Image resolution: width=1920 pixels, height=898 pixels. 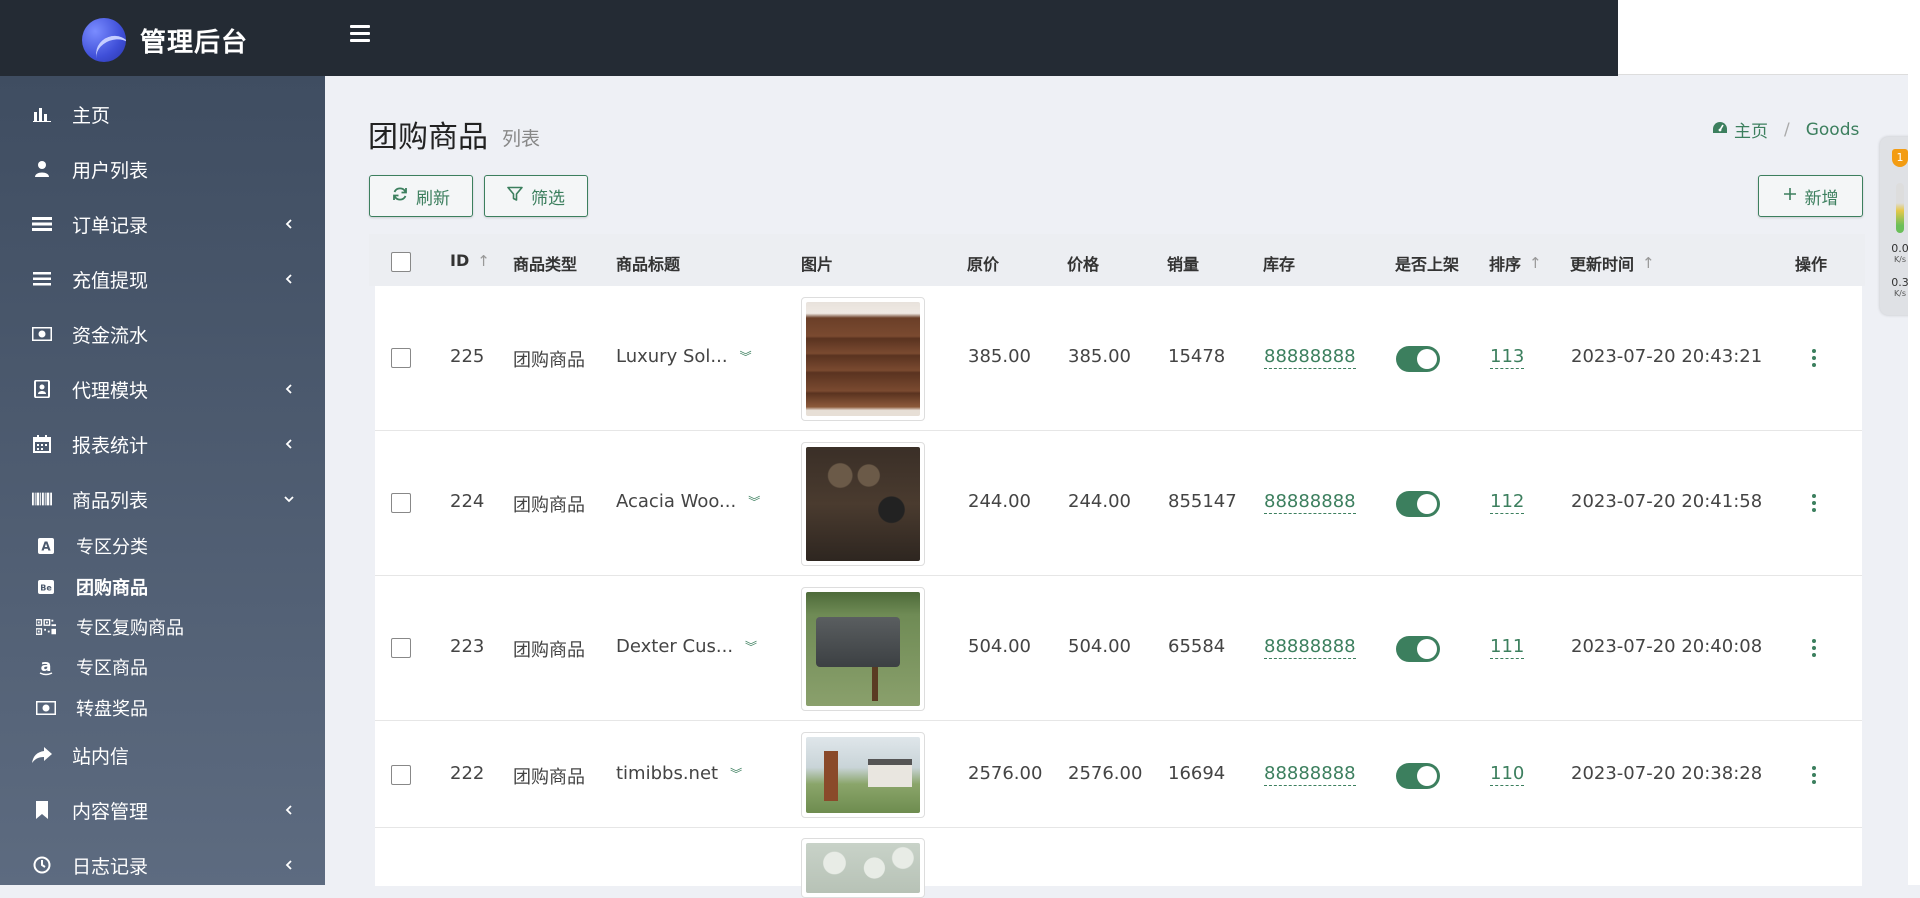 What do you see at coordinates (162, 169) in the screenshot?
I see `sidebar-item-users: 用户列表` at bounding box center [162, 169].